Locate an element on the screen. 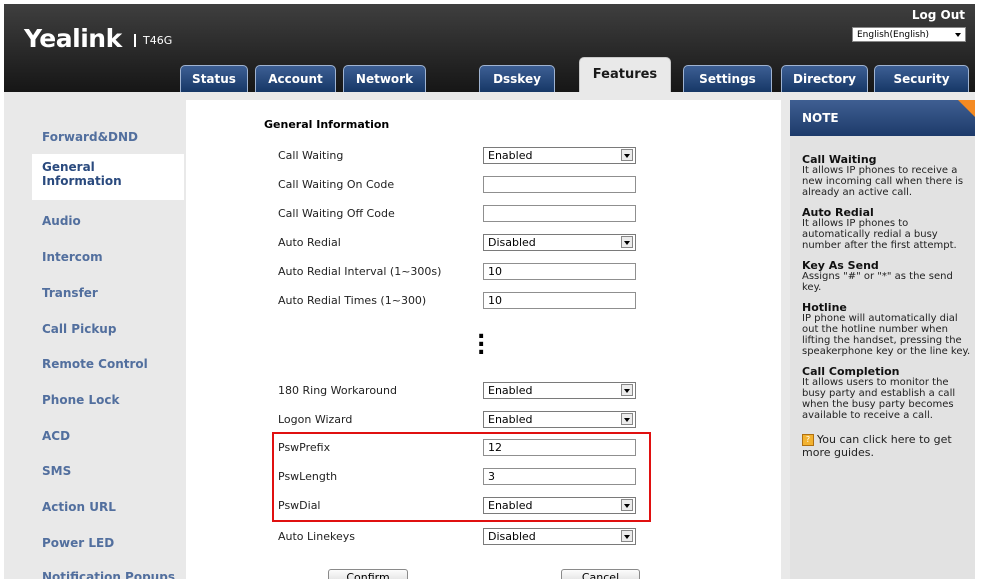  field-label-call-waiting-on-code: Call Waiting On Code is located at coordinates (336, 184).